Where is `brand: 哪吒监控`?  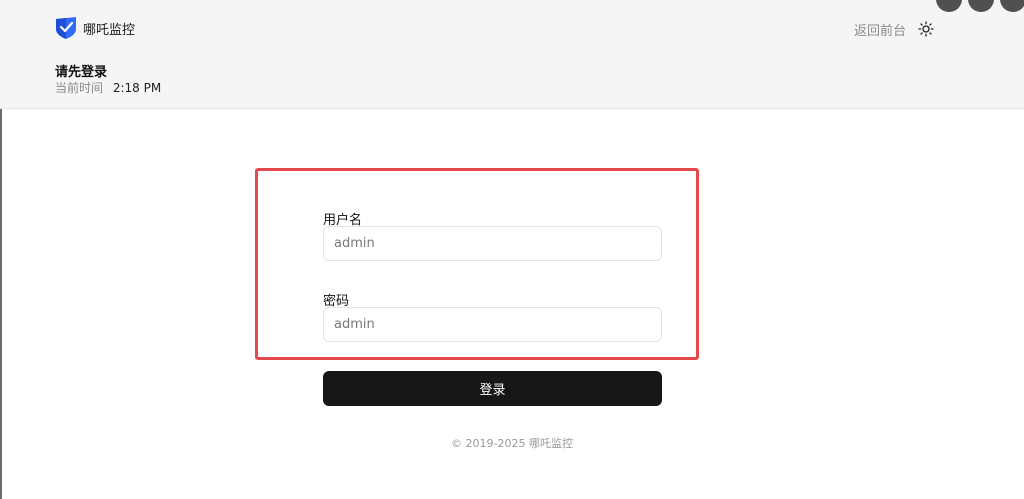 brand: 哪吒监控 is located at coordinates (95, 28).